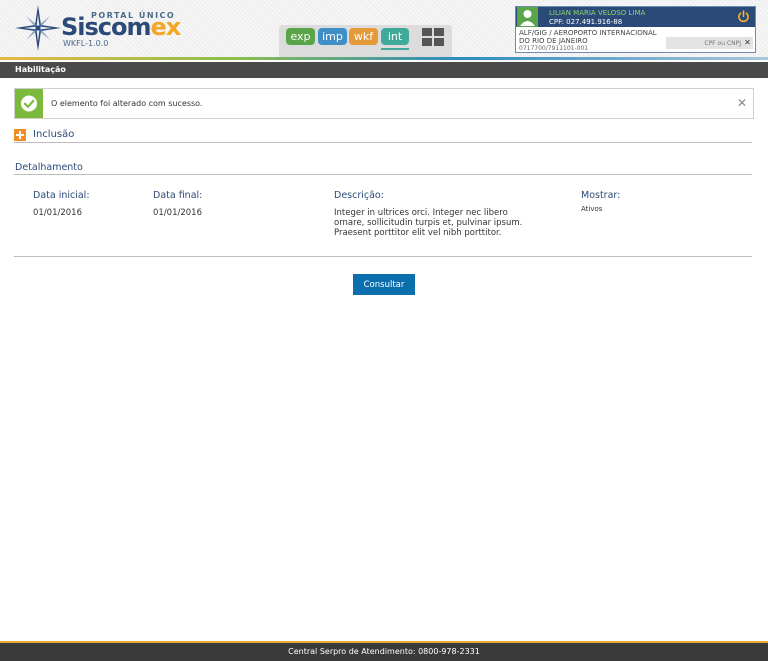 The width and height of the screenshot is (768, 661). Describe the element at coordinates (395, 36) in the screenshot. I see `module-int-button: int` at that location.